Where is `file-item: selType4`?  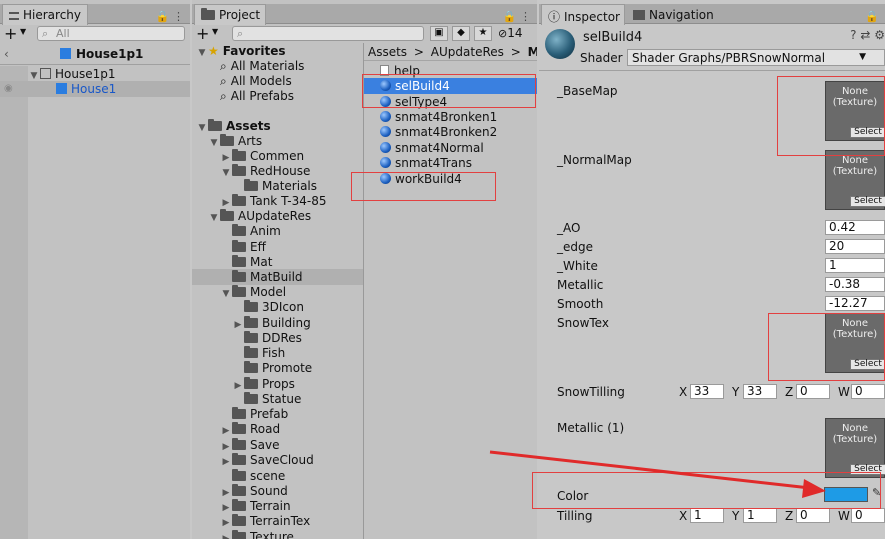 file-item: selType4 is located at coordinates (413, 102).